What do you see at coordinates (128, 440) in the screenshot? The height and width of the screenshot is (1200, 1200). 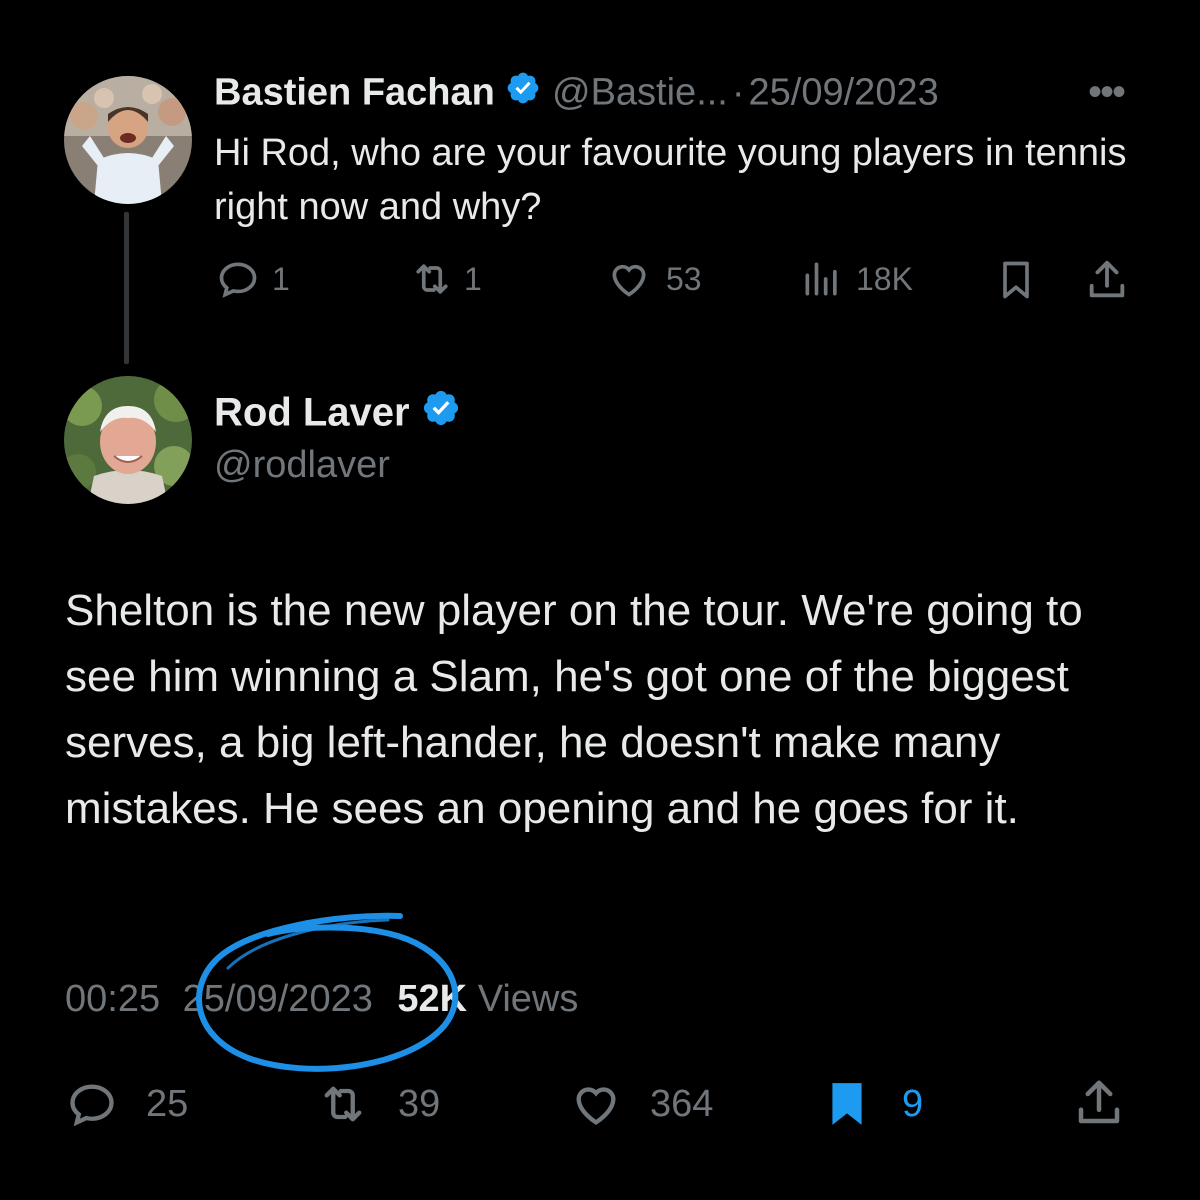 I see `avatar-rodlaver` at bounding box center [128, 440].